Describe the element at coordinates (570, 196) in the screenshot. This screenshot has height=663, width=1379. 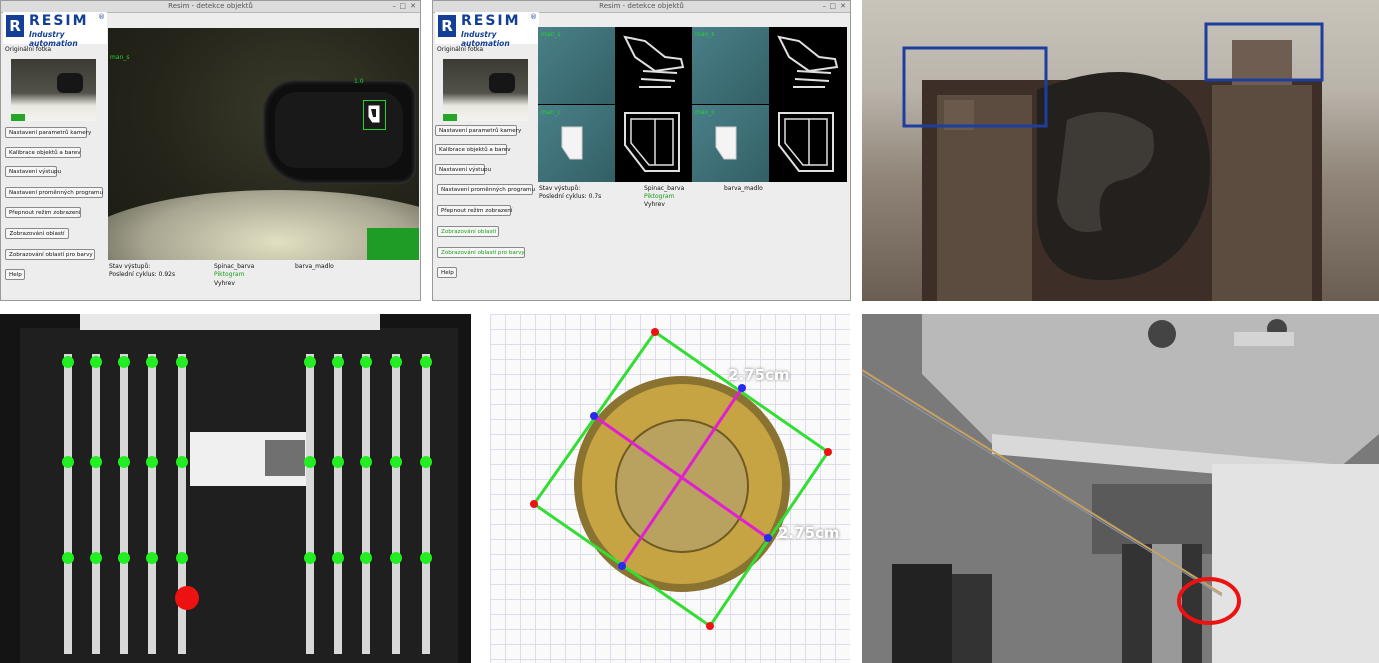
I see `last-cycle-label: Poslední cyklus: 0.7s` at that location.